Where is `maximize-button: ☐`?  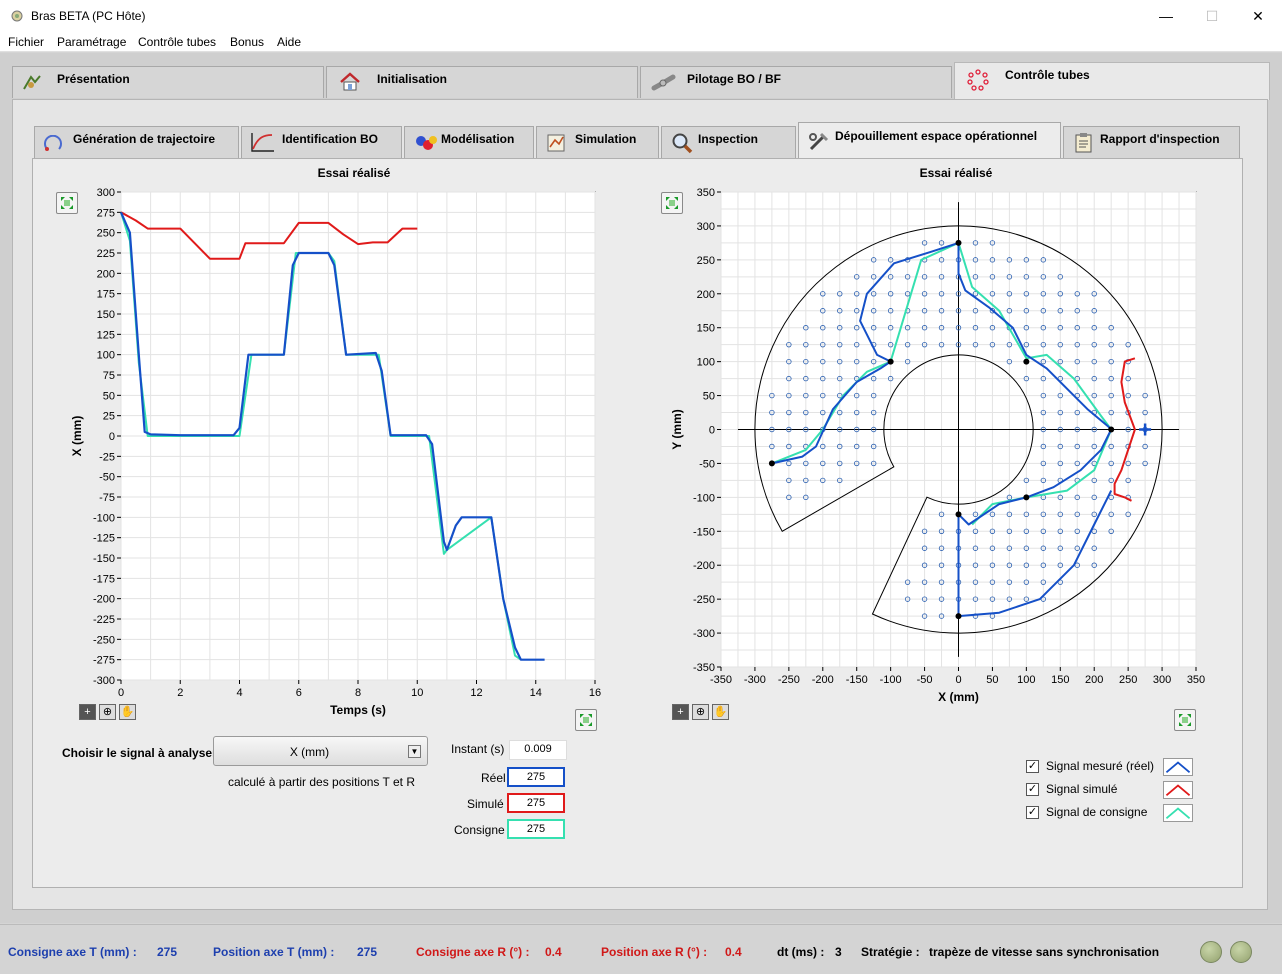
maximize-button: ☐ is located at coordinates (1212, 16).